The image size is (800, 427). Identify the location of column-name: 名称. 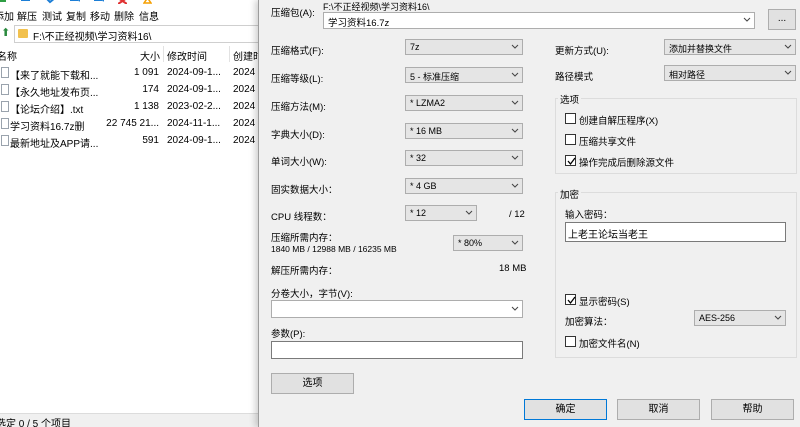
(8, 55).